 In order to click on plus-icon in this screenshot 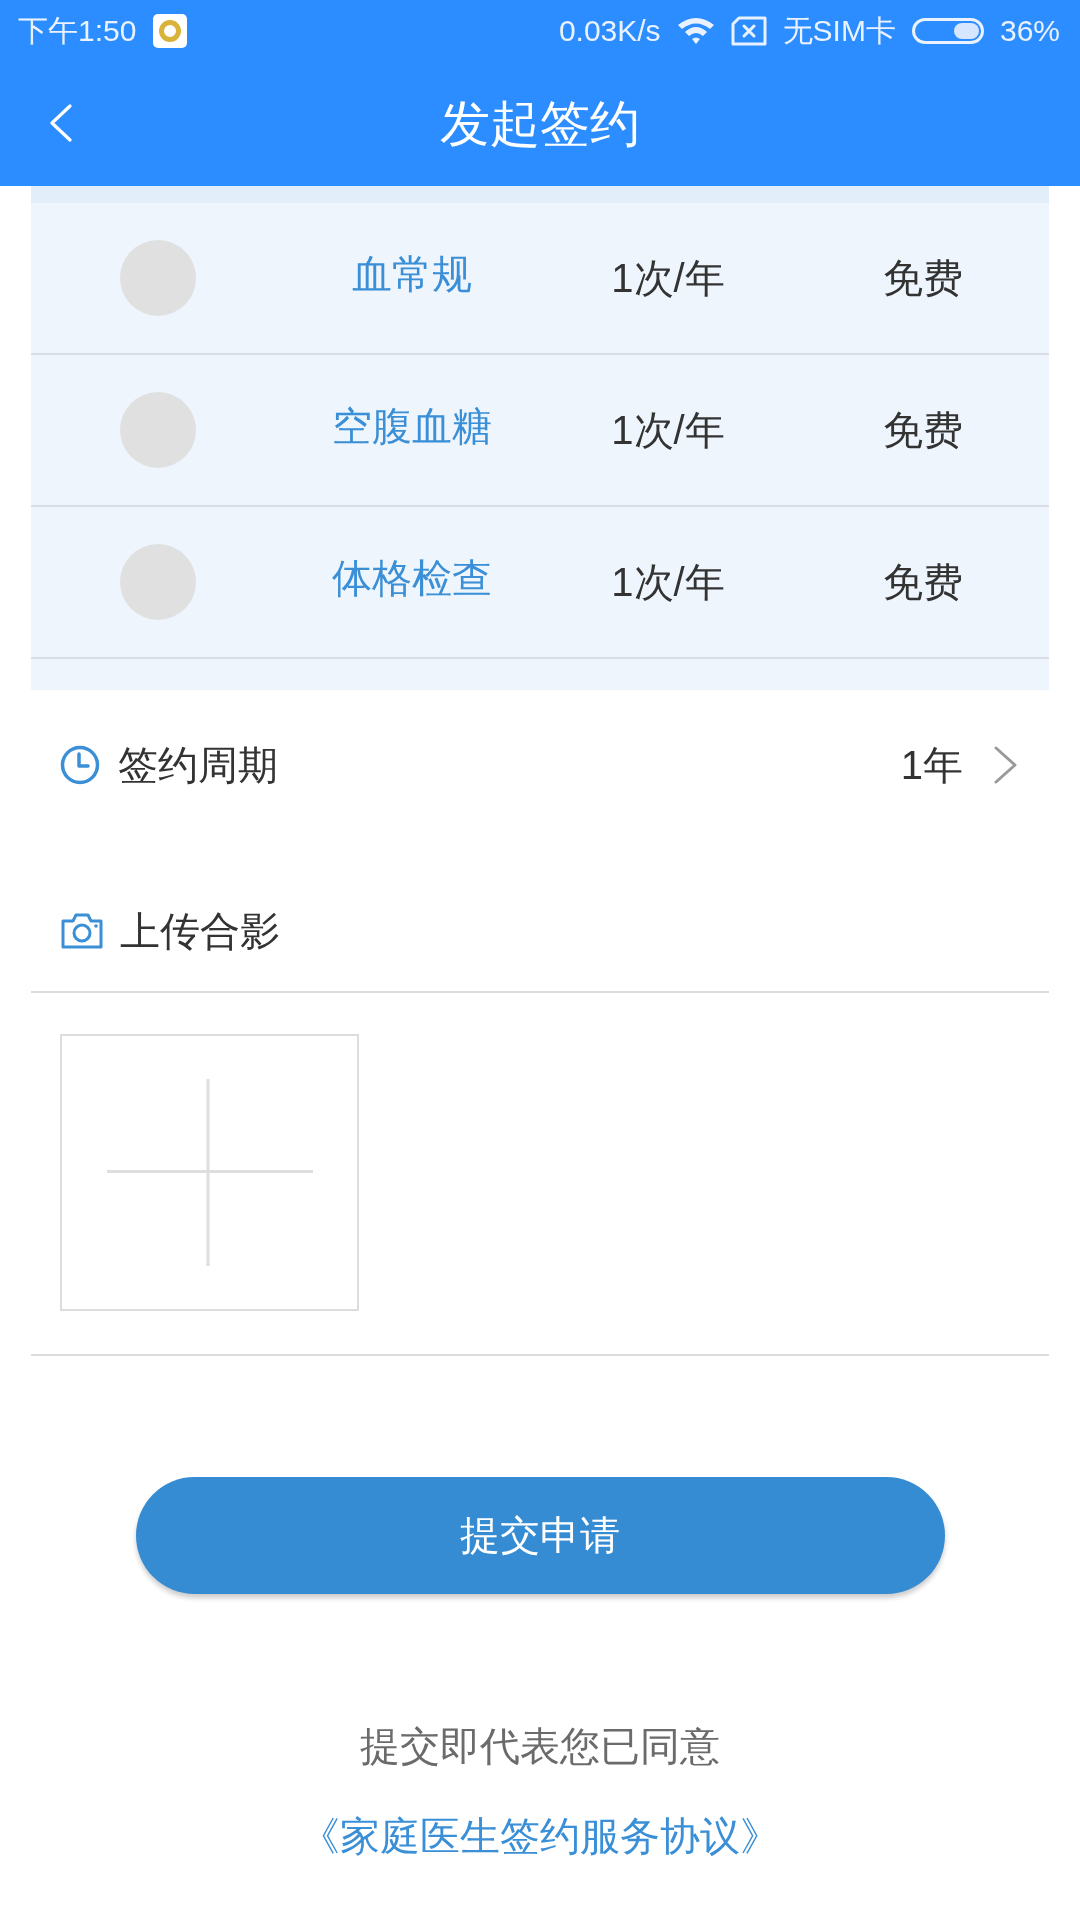, I will do `click(209, 1172)`.